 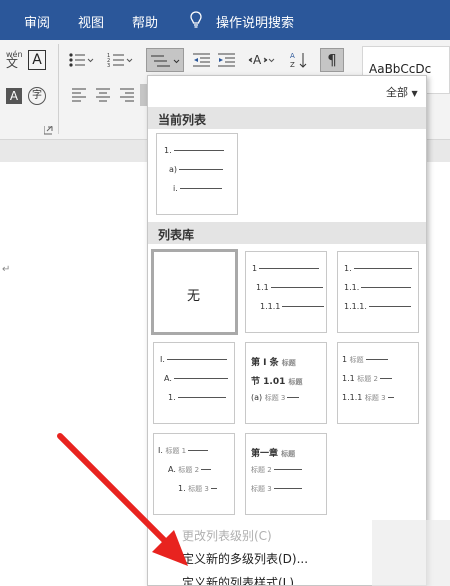 What do you see at coordinates (411, 553) in the screenshot?
I see `watermark-logo` at bounding box center [411, 553].